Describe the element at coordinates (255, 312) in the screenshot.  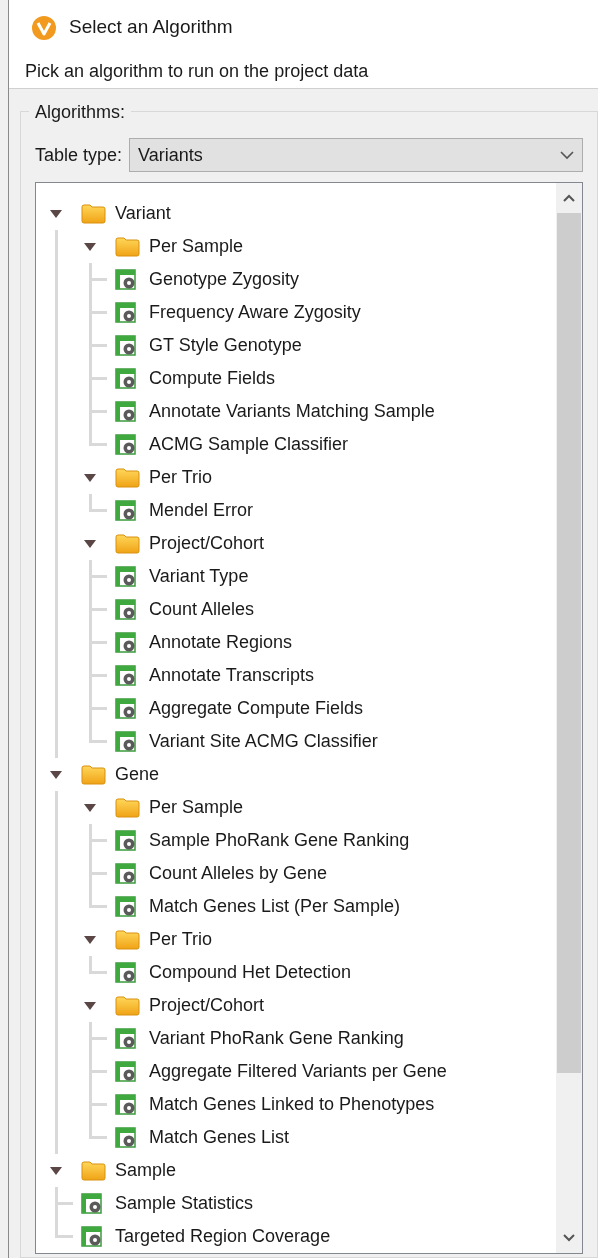
I see `tree-item-label: Frequency Aware Zygosity` at that location.